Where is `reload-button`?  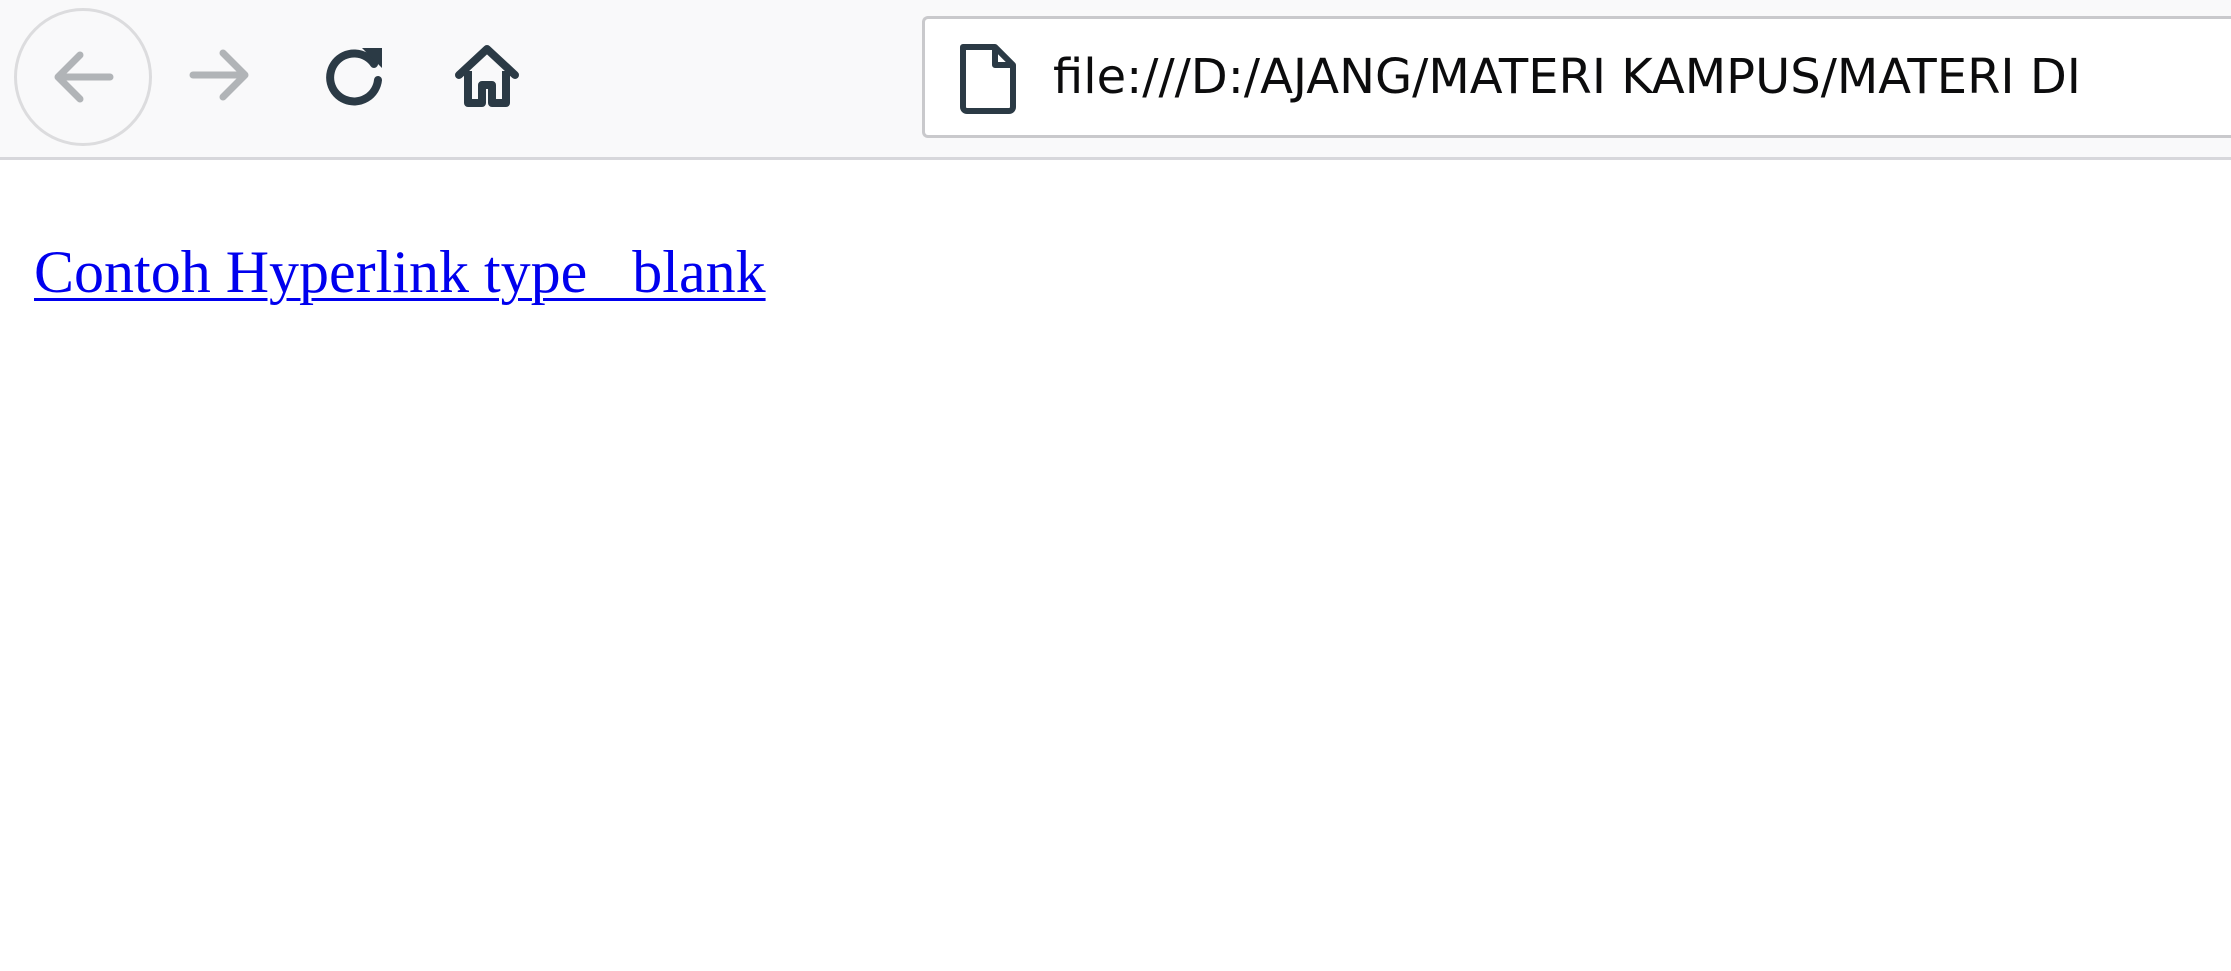 reload-button is located at coordinates (355, 75).